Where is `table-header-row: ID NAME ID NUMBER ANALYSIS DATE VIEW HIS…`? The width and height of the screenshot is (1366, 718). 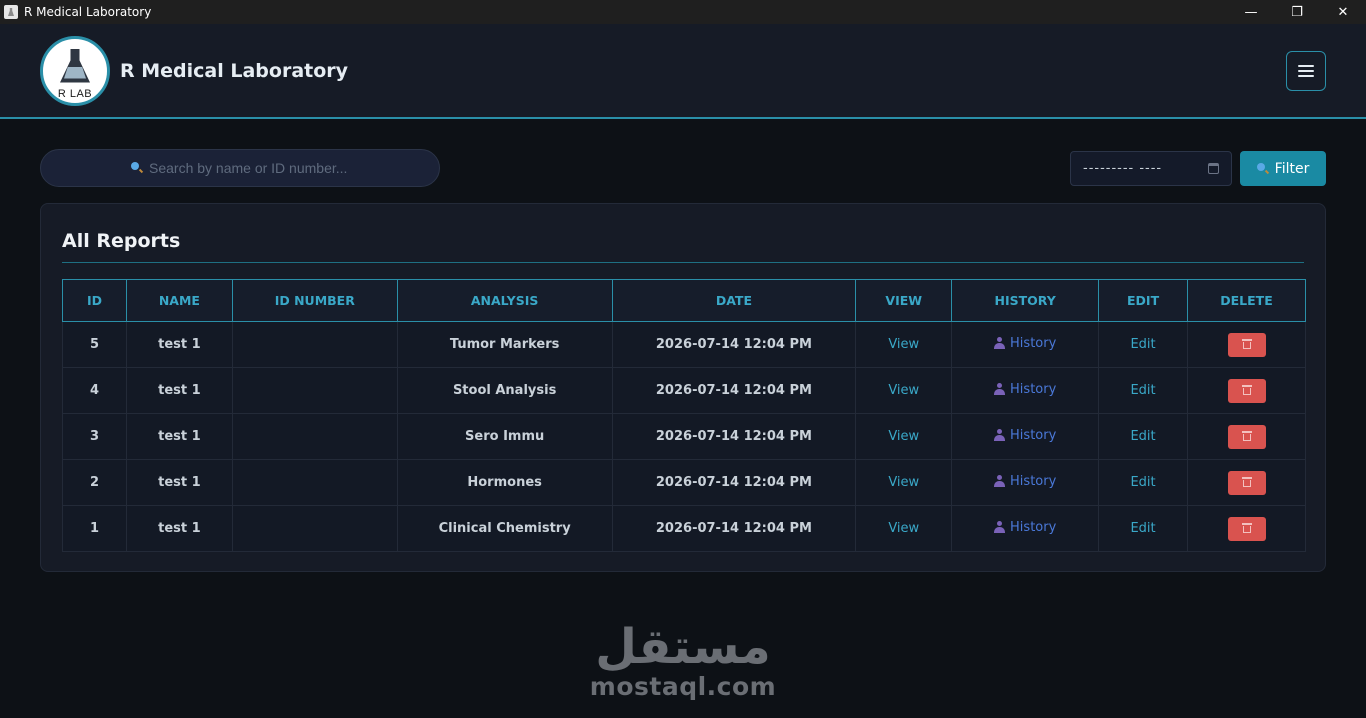 table-header-row: ID NAME ID NUMBER ANALYSIS DATE VIEW HIS… is located at coordinates (684, 300).